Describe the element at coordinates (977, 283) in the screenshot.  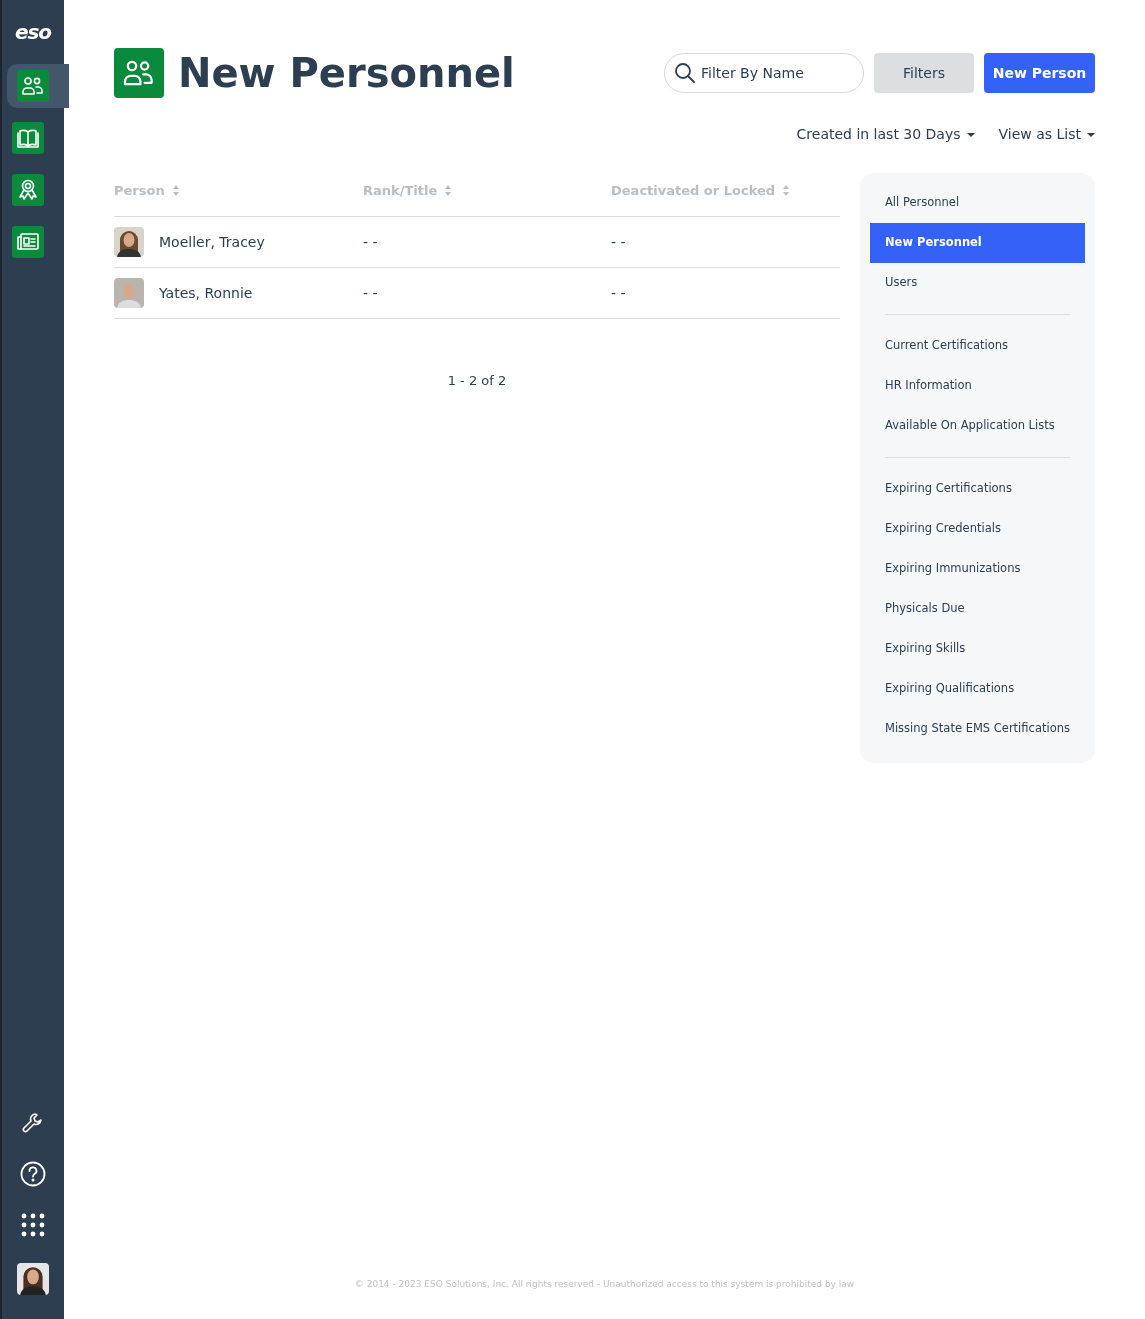
I see `view-item: Users` at that location.